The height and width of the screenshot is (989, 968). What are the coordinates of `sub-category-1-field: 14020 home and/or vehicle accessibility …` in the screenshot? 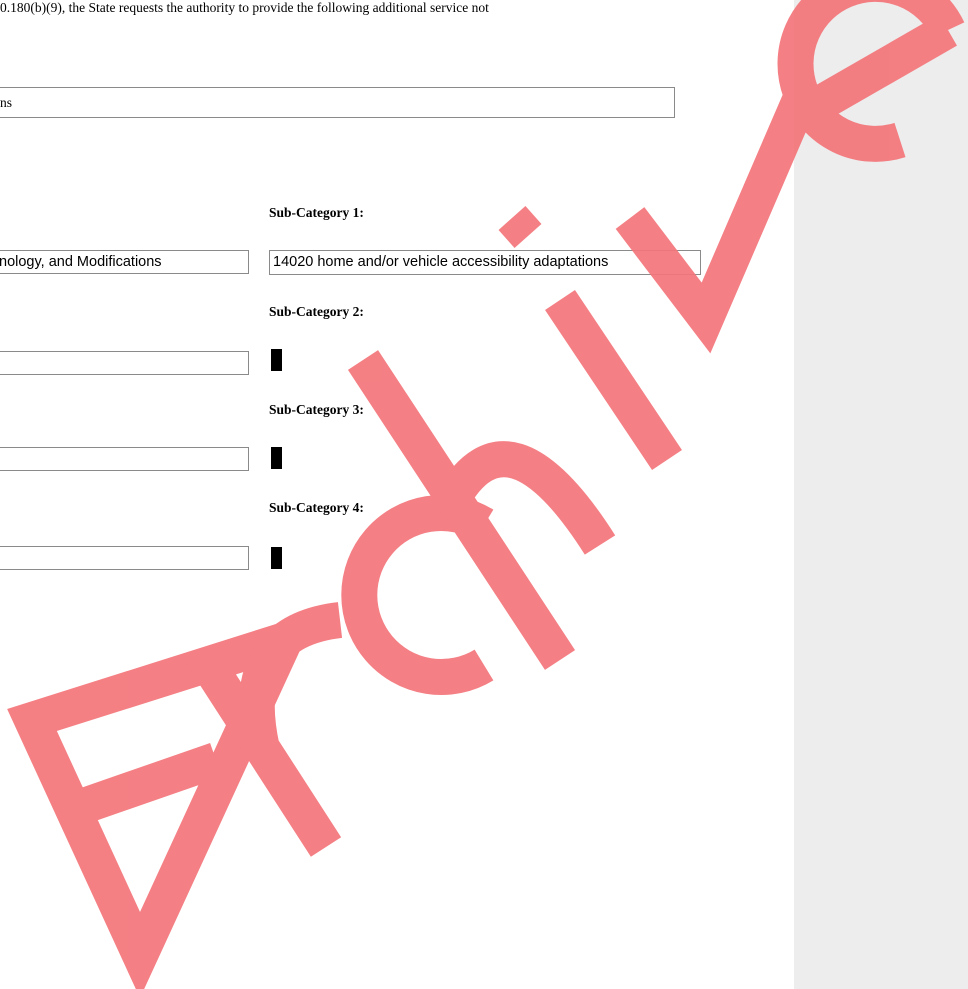 It's located at (485, 262).